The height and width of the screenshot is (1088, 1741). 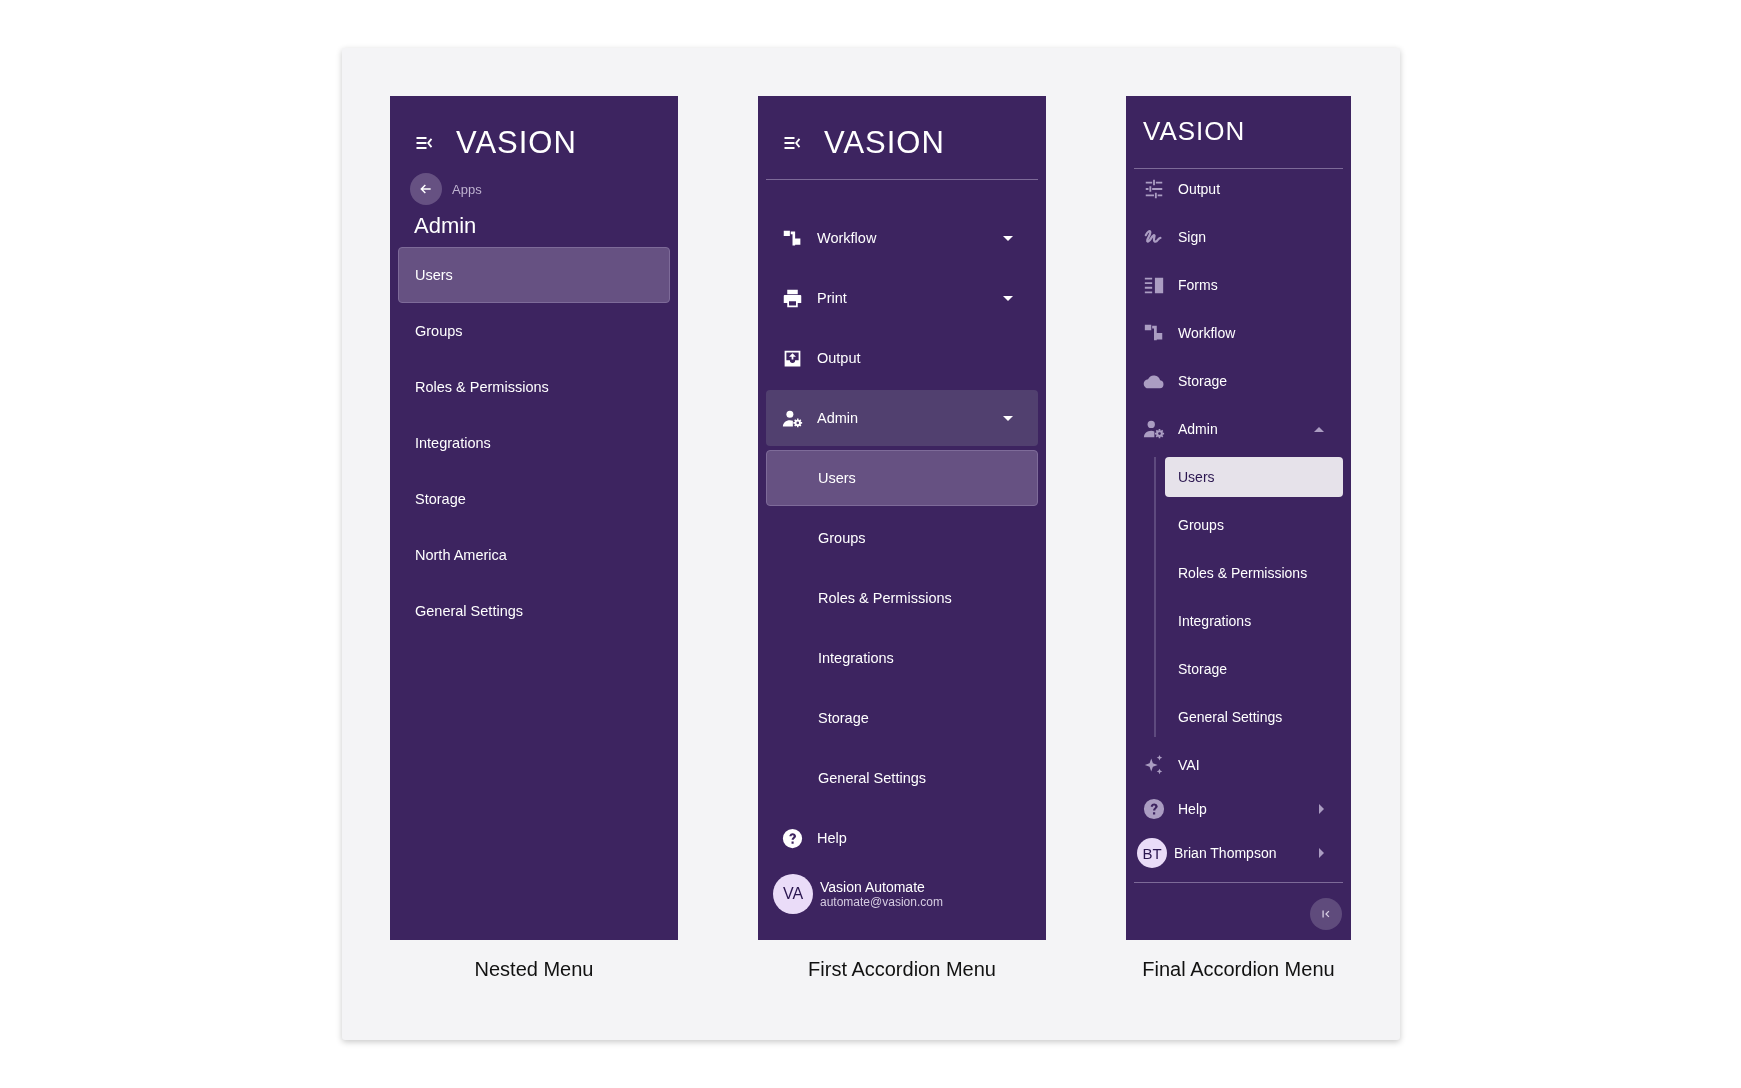 I want to click on user-name: Vasion Automate, so click(x=873, y=887).